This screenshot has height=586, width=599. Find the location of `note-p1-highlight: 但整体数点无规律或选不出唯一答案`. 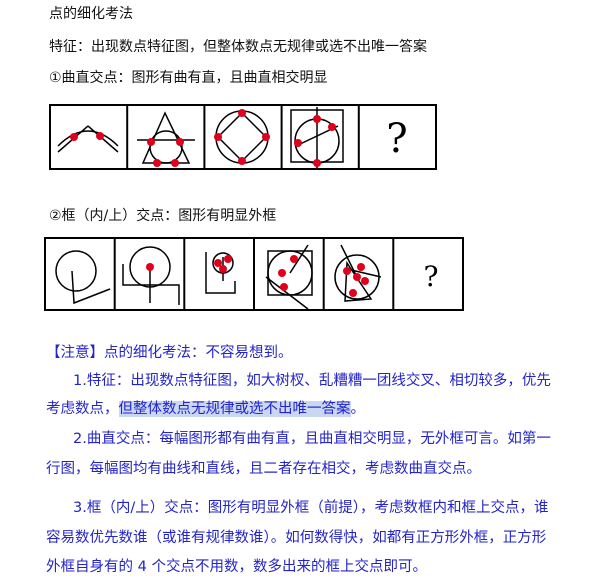

note-p1-highlight: 但整体数点无规律或选不出唯一答案 is located at coordinates (234, 409).